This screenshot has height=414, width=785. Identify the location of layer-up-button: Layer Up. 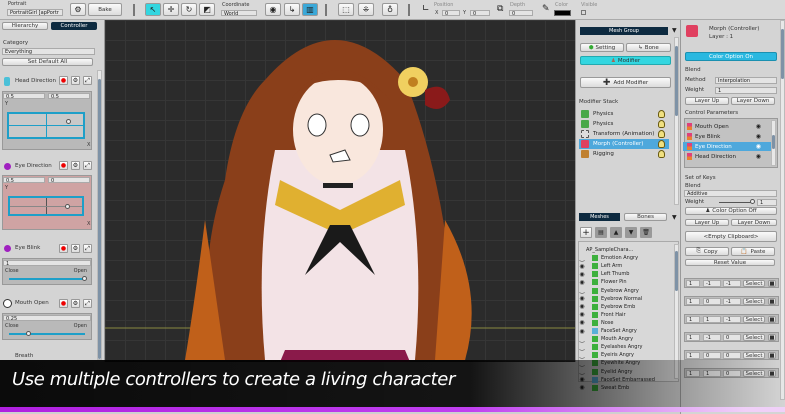
(707, 101).